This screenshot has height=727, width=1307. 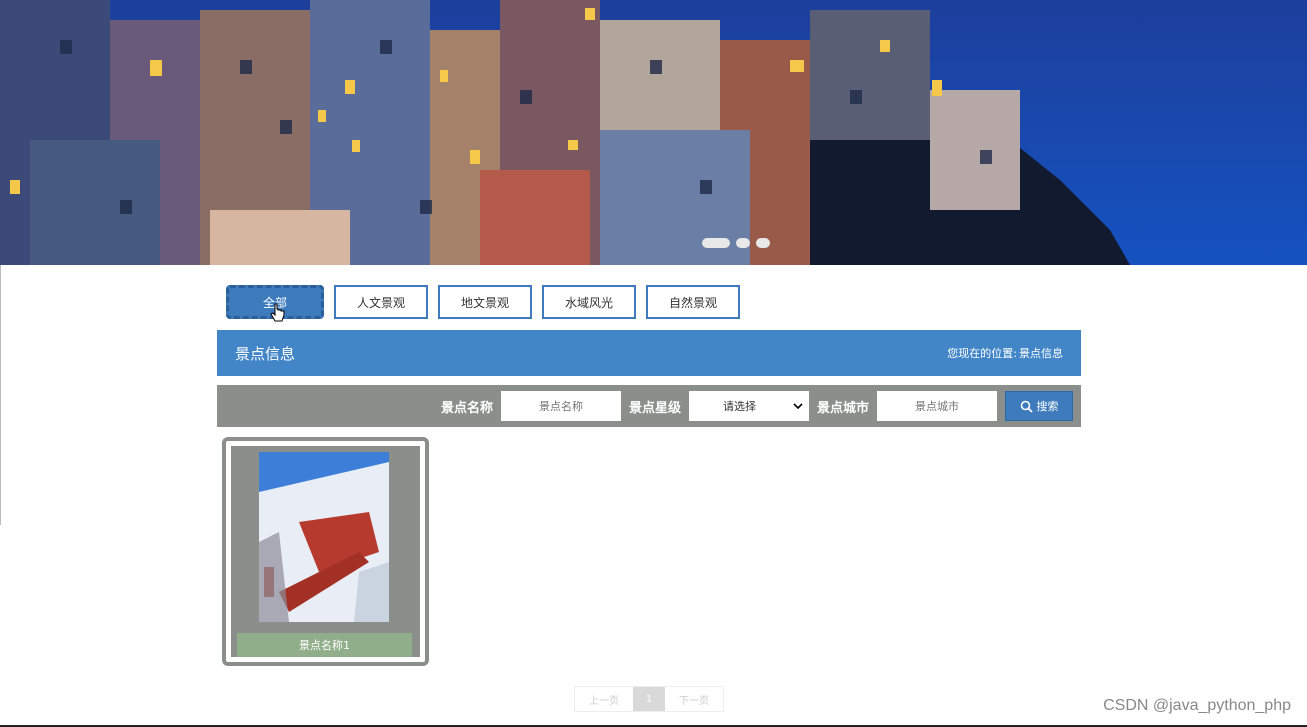 What do you see at coordinates (937, 406) in the screenshot?
I see `city-input` at bounding box center [937, 406].